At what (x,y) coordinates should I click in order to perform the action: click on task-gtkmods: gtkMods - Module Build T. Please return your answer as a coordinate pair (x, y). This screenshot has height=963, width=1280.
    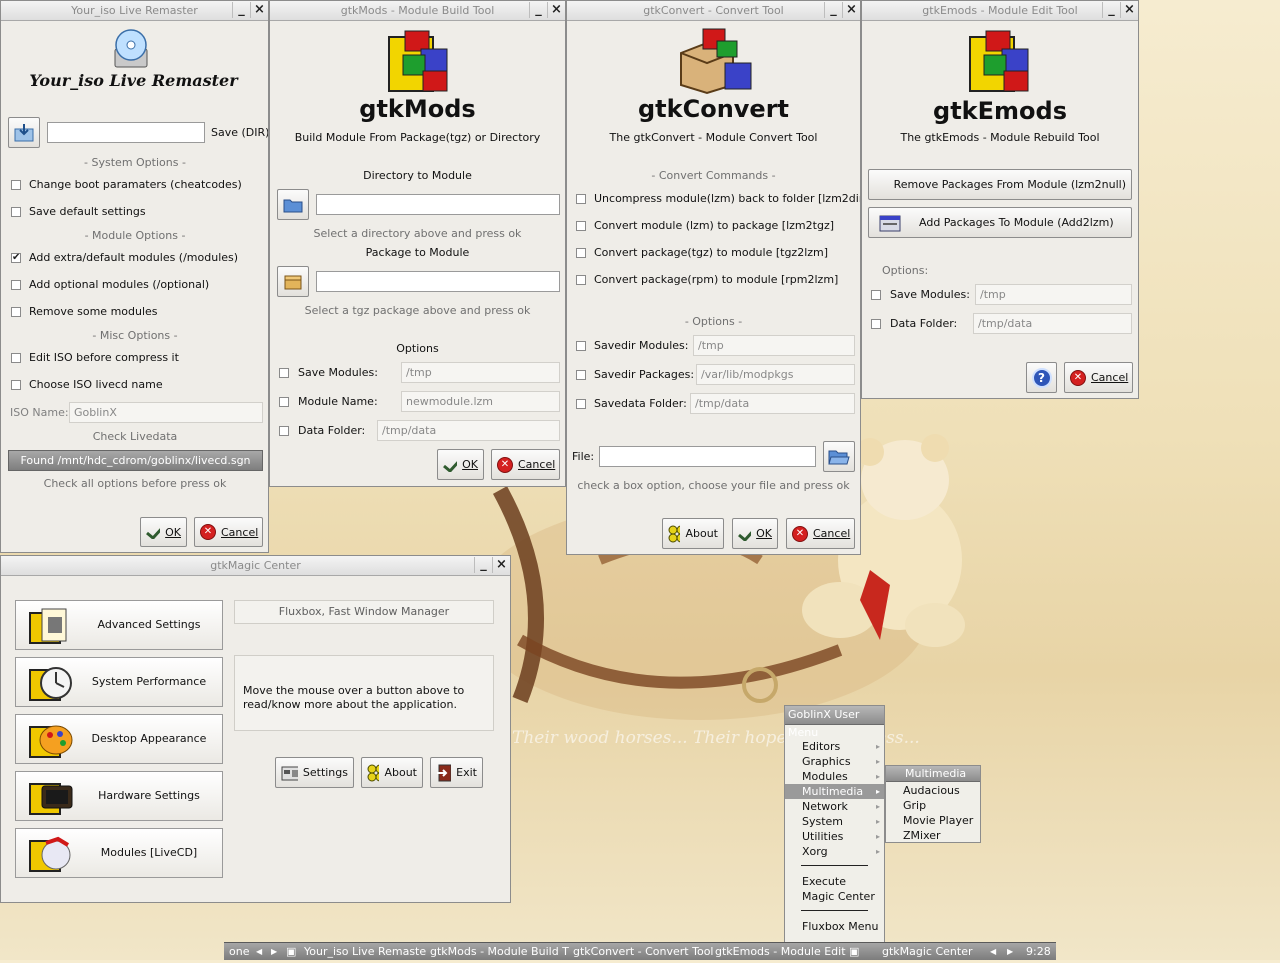
    Looking at the image, I should click on (499, 951).